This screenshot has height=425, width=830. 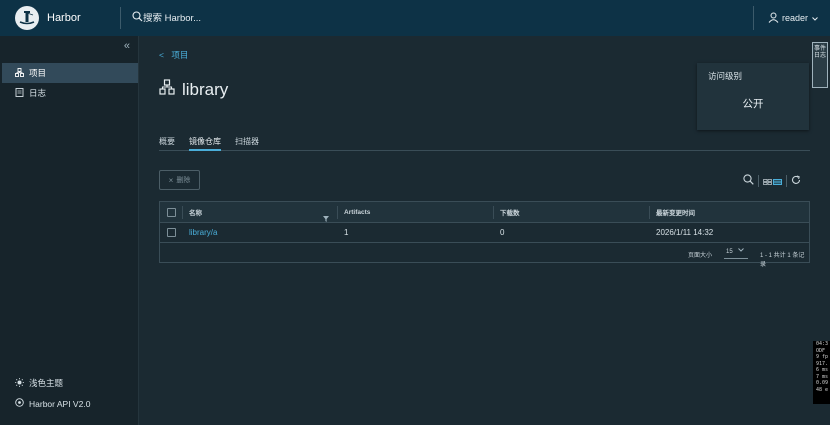 I want to click on select-all-cell, so click(x=171, y=212).